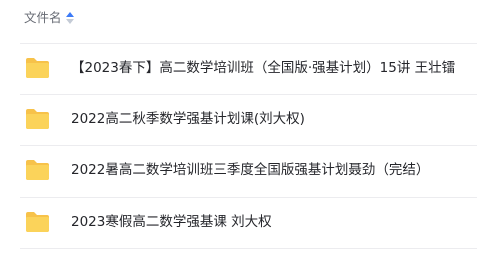 Image resolution: width=477 pixels, height=261 pixels. What do you see at coordinates (70, 18) in the screenshot?
I see `sort-updown-icon` at bounding box center [70, 18].